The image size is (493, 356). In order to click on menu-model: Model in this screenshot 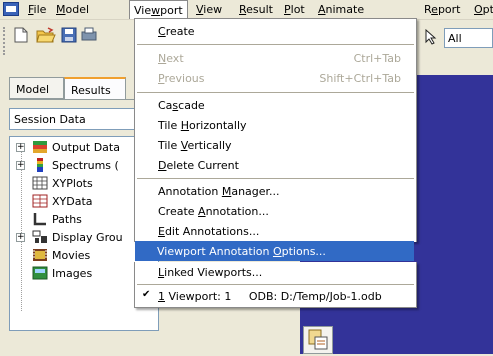, I will do `click(72, 9)`.